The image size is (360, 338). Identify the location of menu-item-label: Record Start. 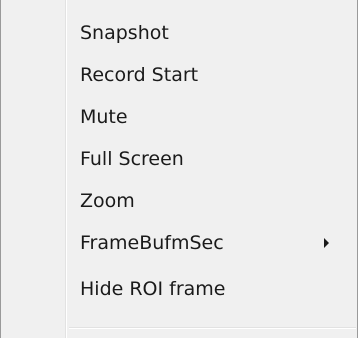
(139, 75).